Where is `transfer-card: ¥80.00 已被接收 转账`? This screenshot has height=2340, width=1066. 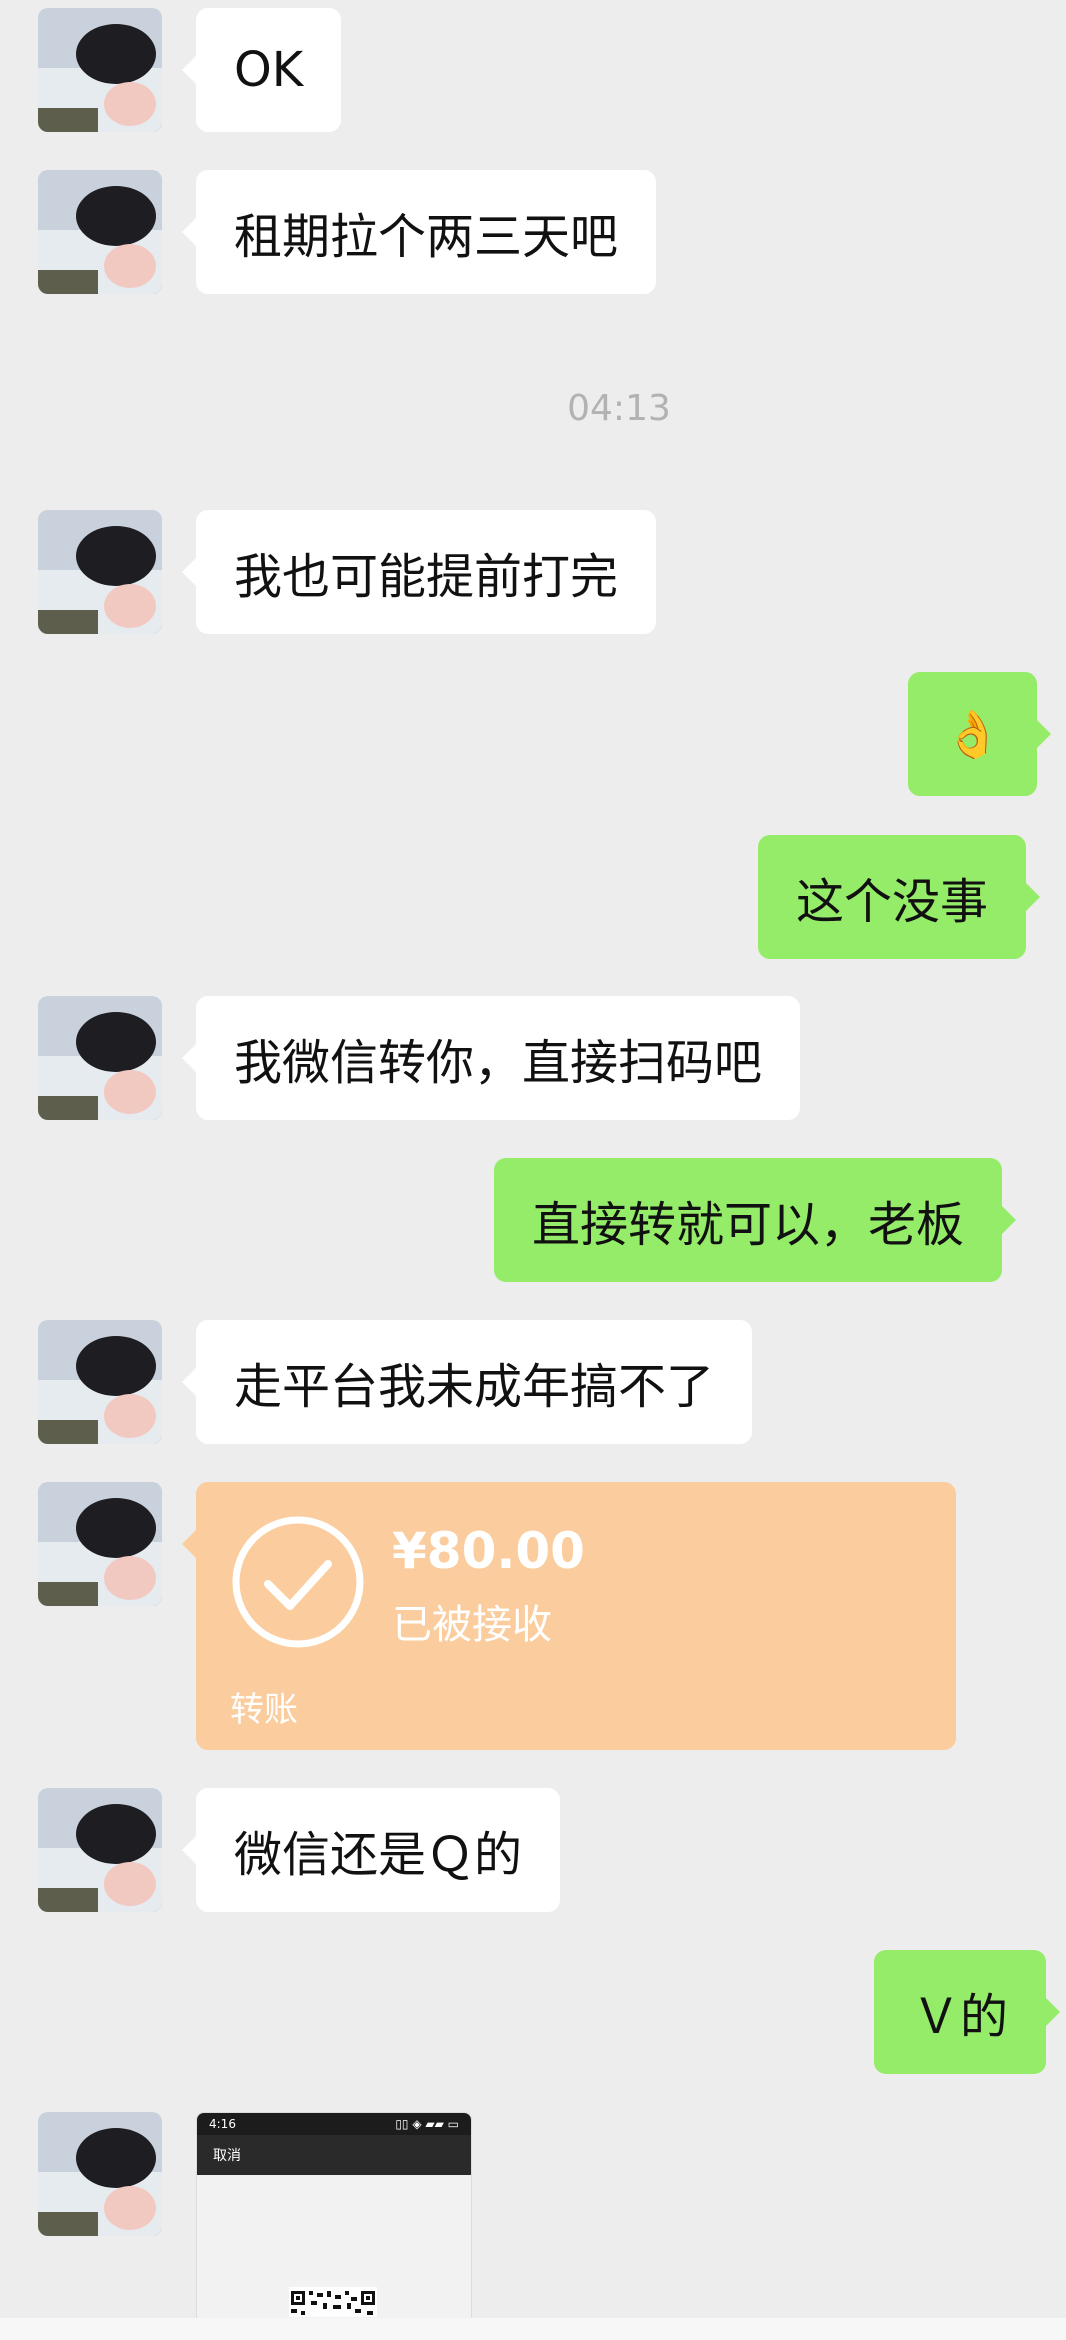 transfer-card: ¥80.00 已被接收 转账 is located at coordinates (569, 1616).